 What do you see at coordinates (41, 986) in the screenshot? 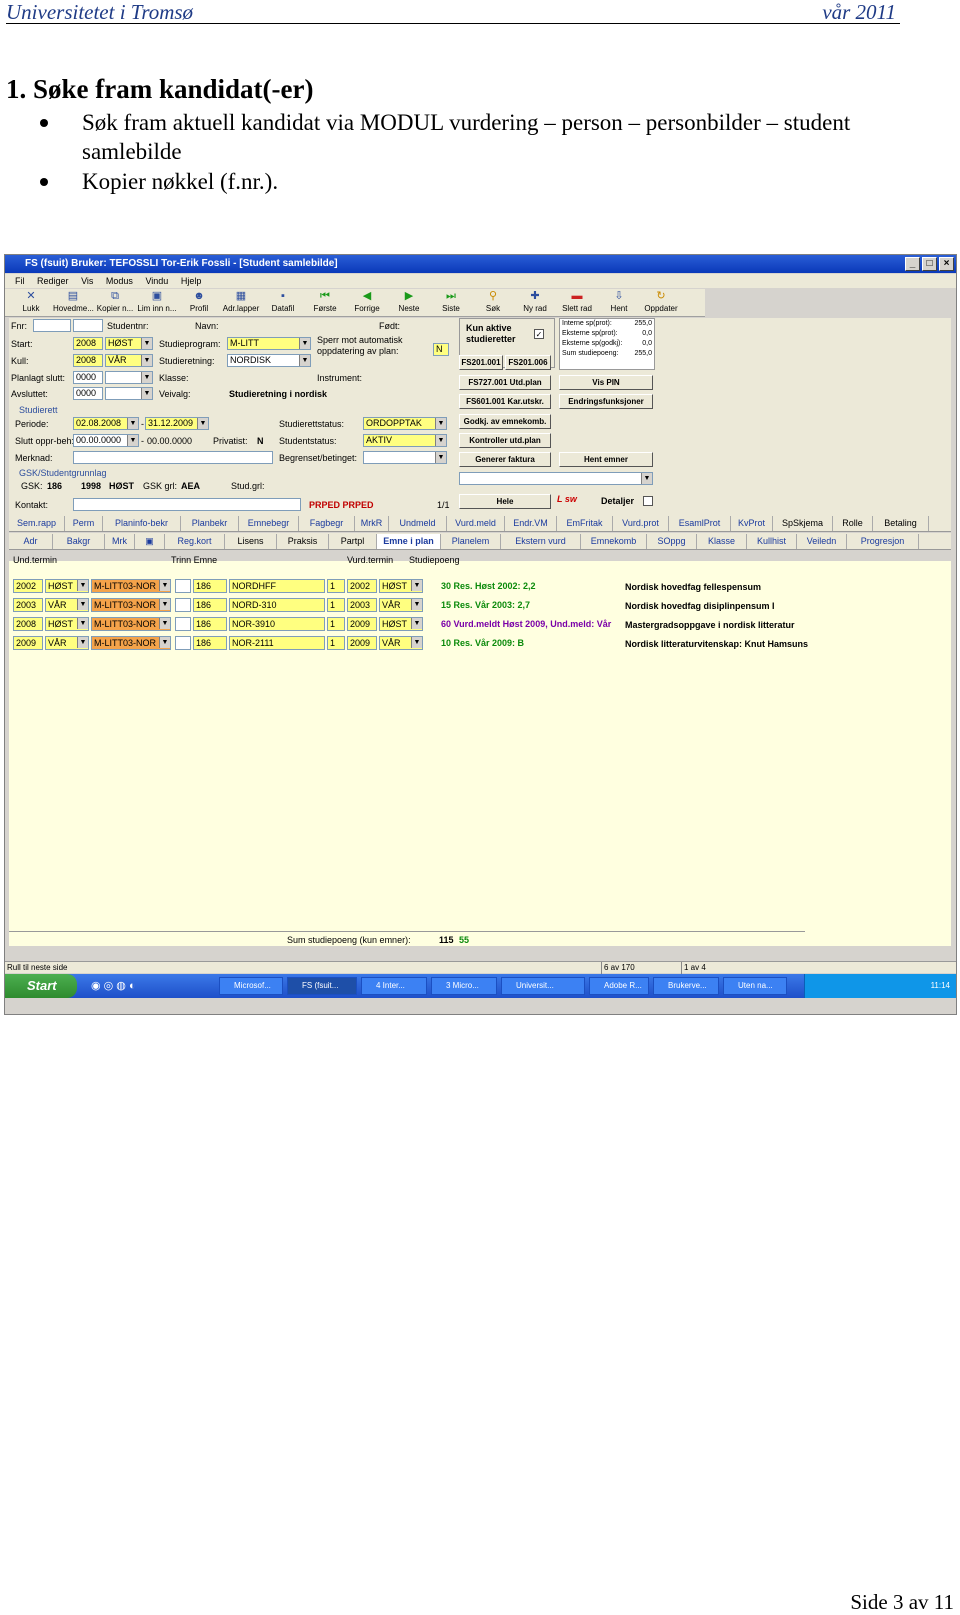
I see `start-button: Start` at bounding box center [41, 986].